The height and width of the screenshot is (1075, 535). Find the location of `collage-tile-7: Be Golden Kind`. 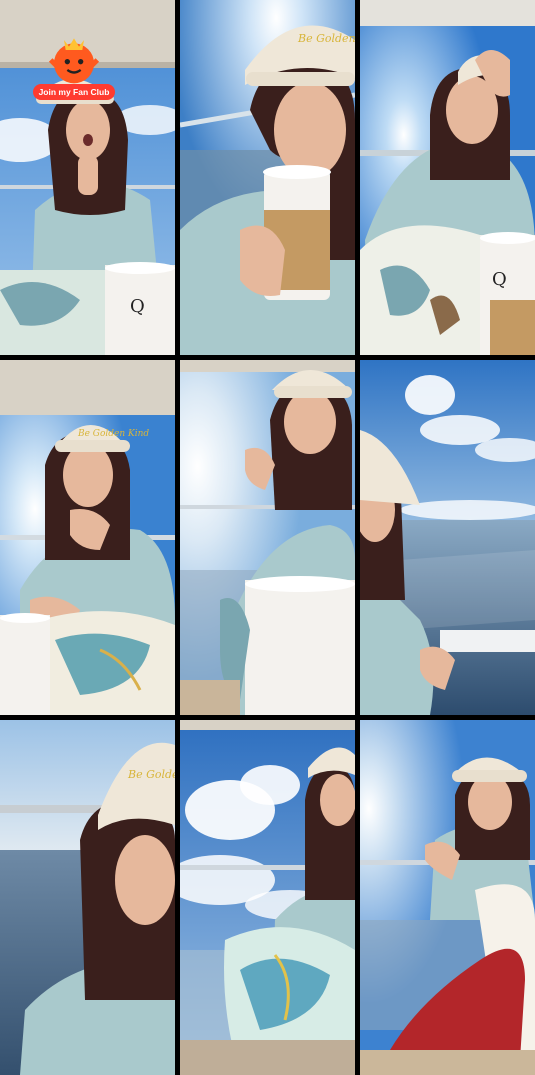

collage-tile-7: Be Golden Kind is located at coordinates (87, 897).